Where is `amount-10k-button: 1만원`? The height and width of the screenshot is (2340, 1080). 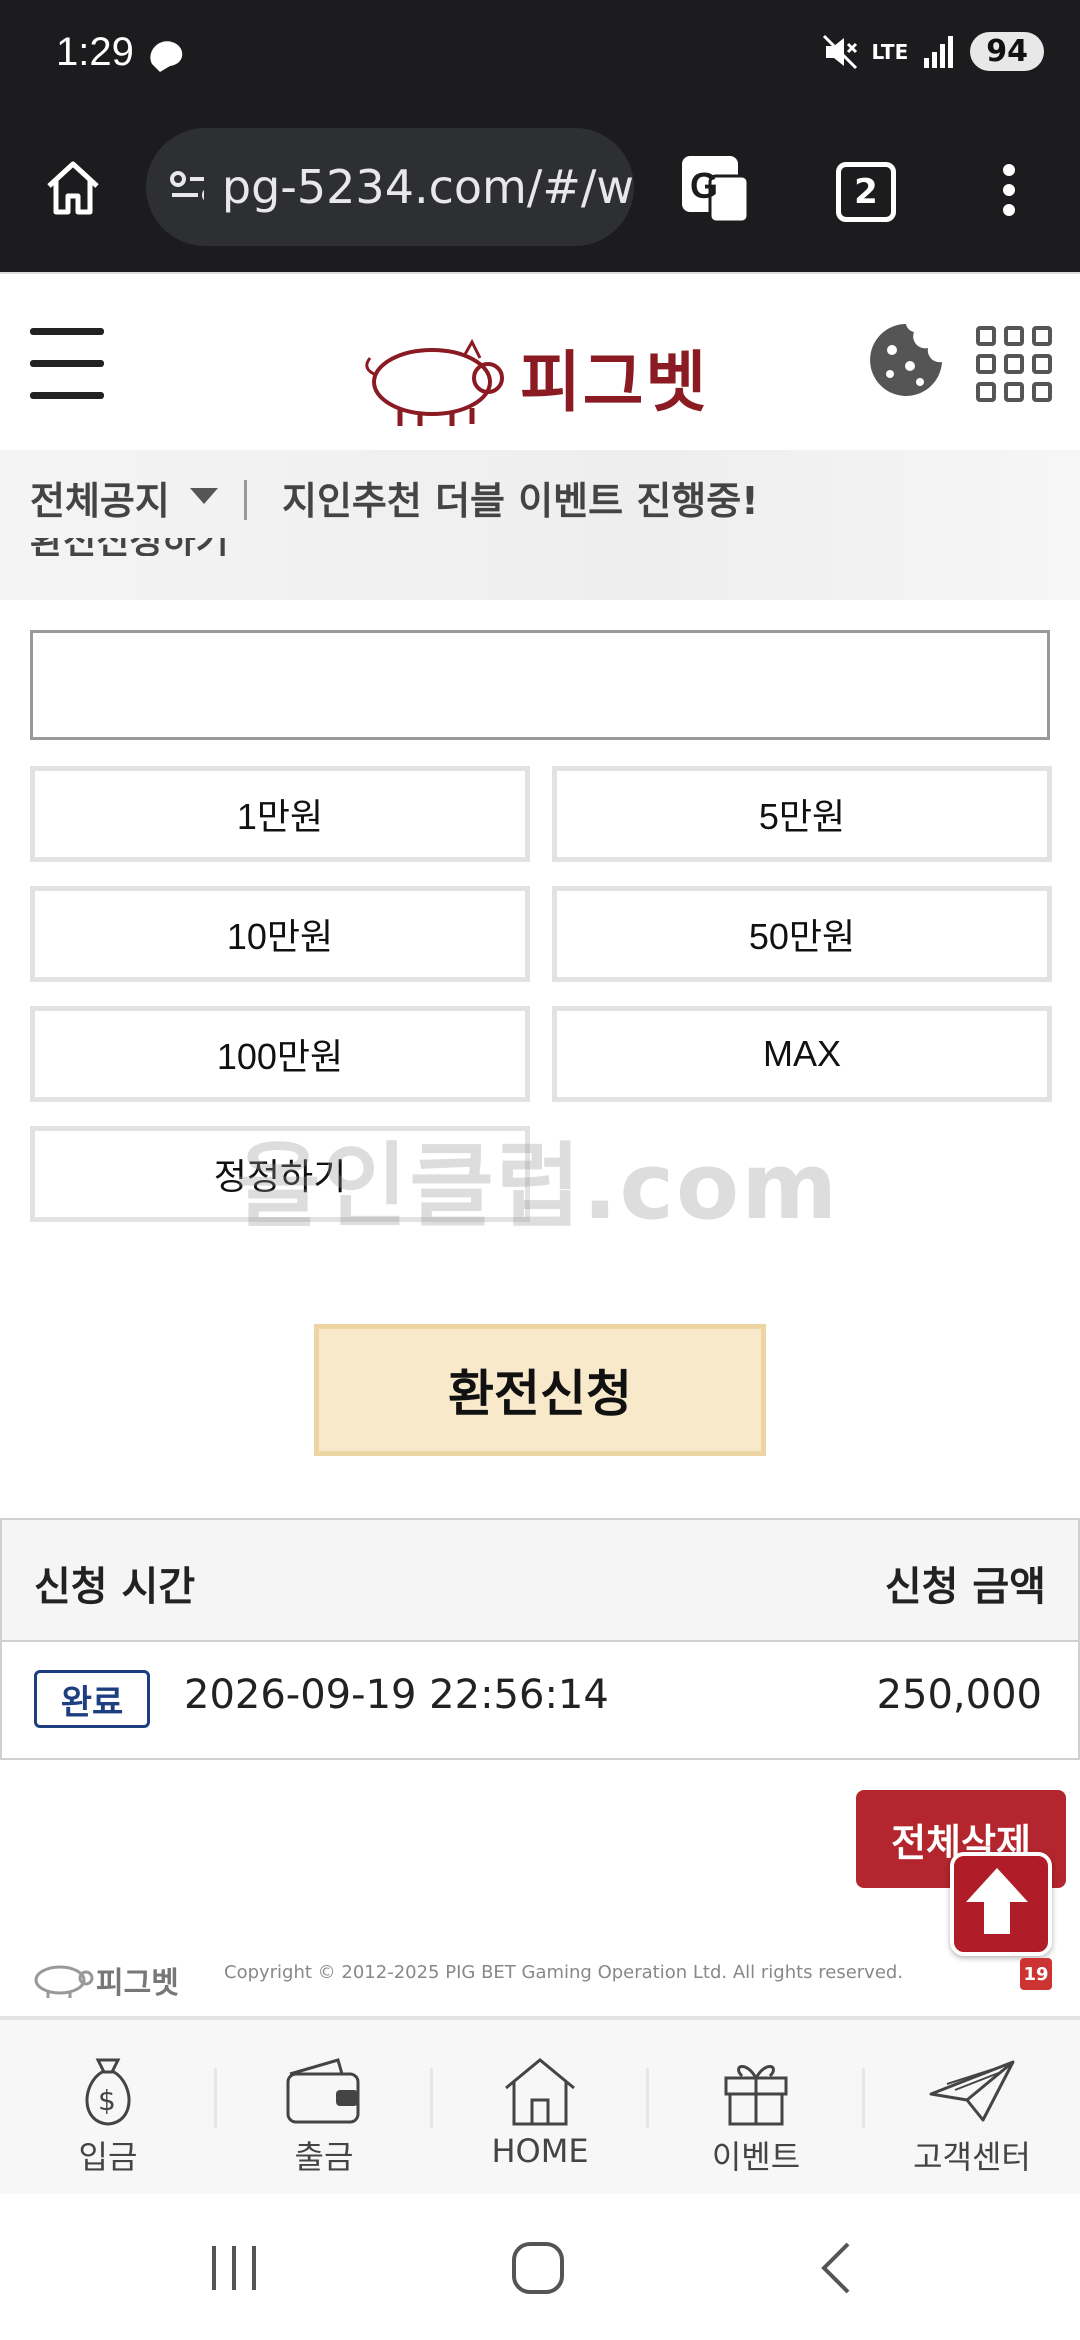
amount-10k-button: 1만원 is located at coordinates (280, 814).